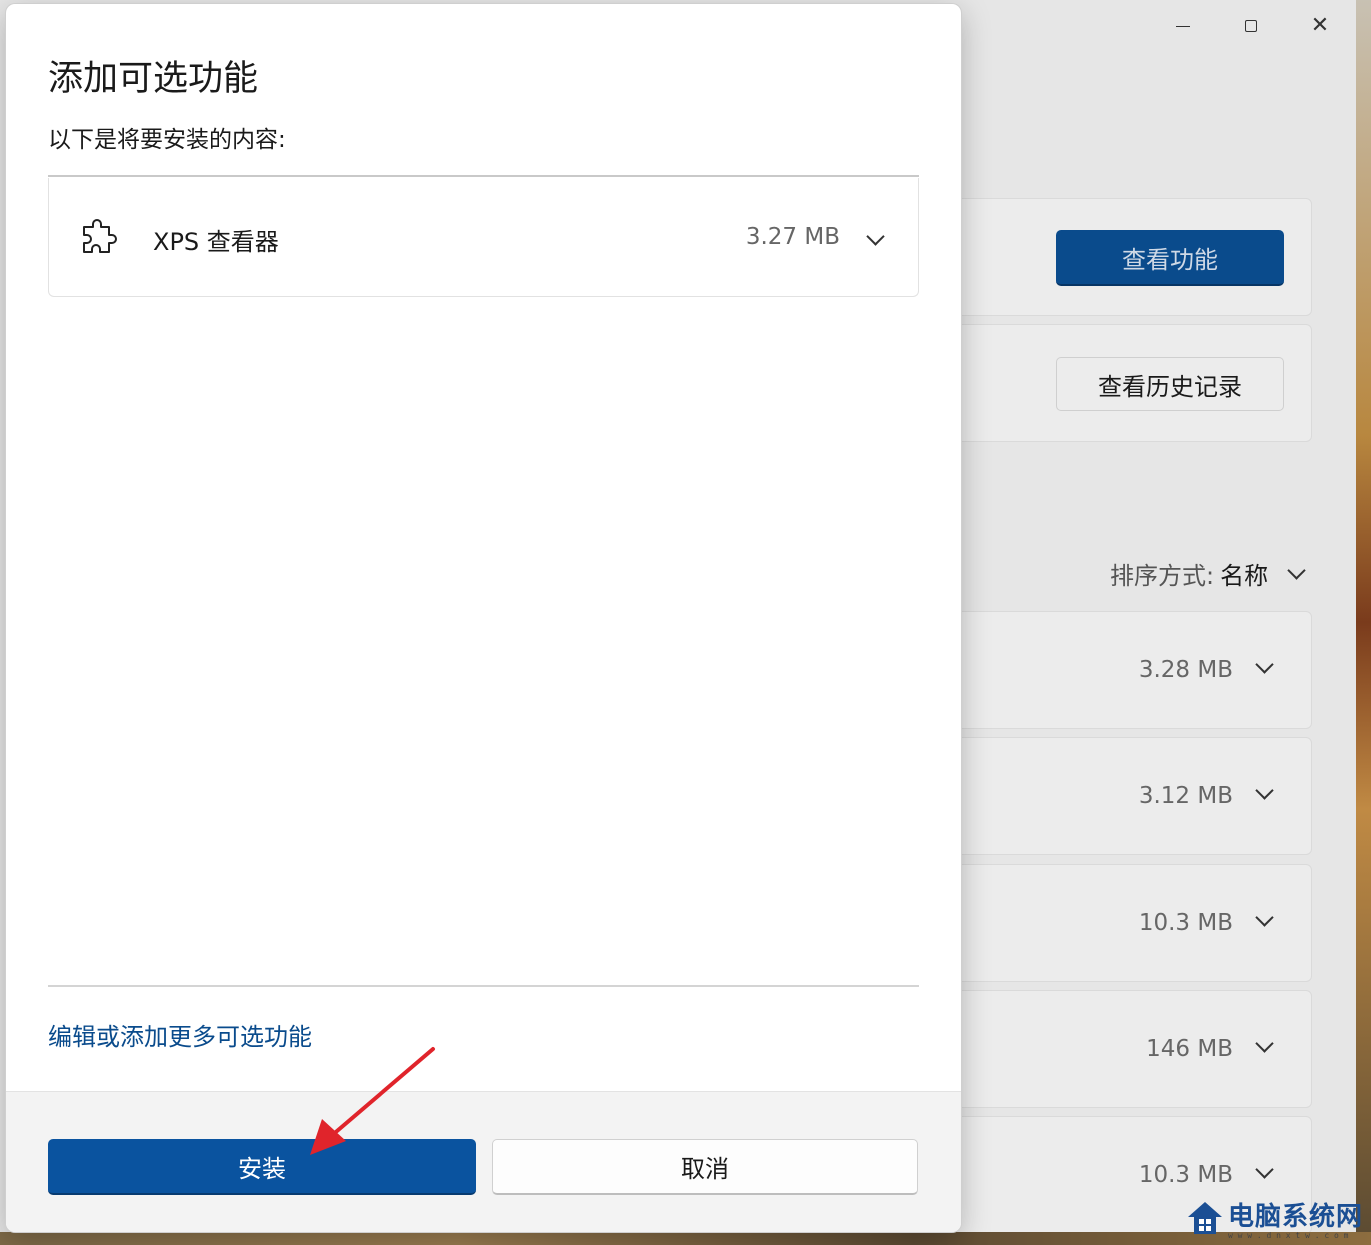 The height and width of the screenshot is (1245, 1371). What do you see at coordinates (1106, 670) in the screenshot?
I see `list-item: 3.28 MB` at bounding box center [1106, 670].